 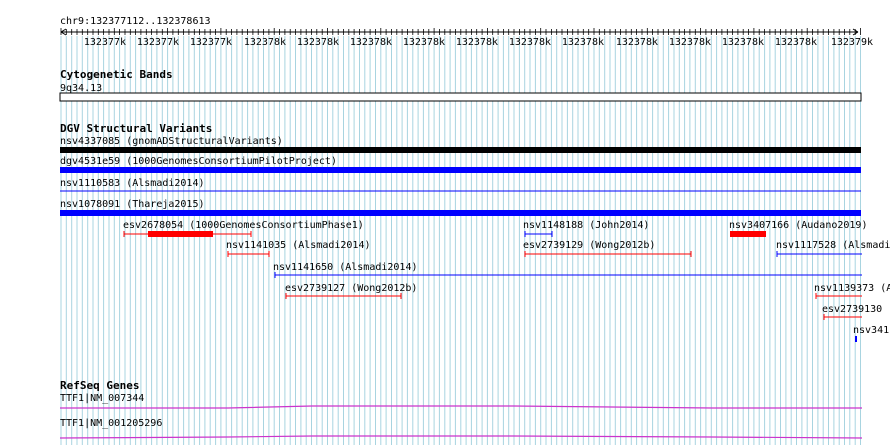 What do you see at coordinates (135, 21) in the screenshot?
I see `locus-label: chr9:132377112..132378613` at bounding box center [135, 21].